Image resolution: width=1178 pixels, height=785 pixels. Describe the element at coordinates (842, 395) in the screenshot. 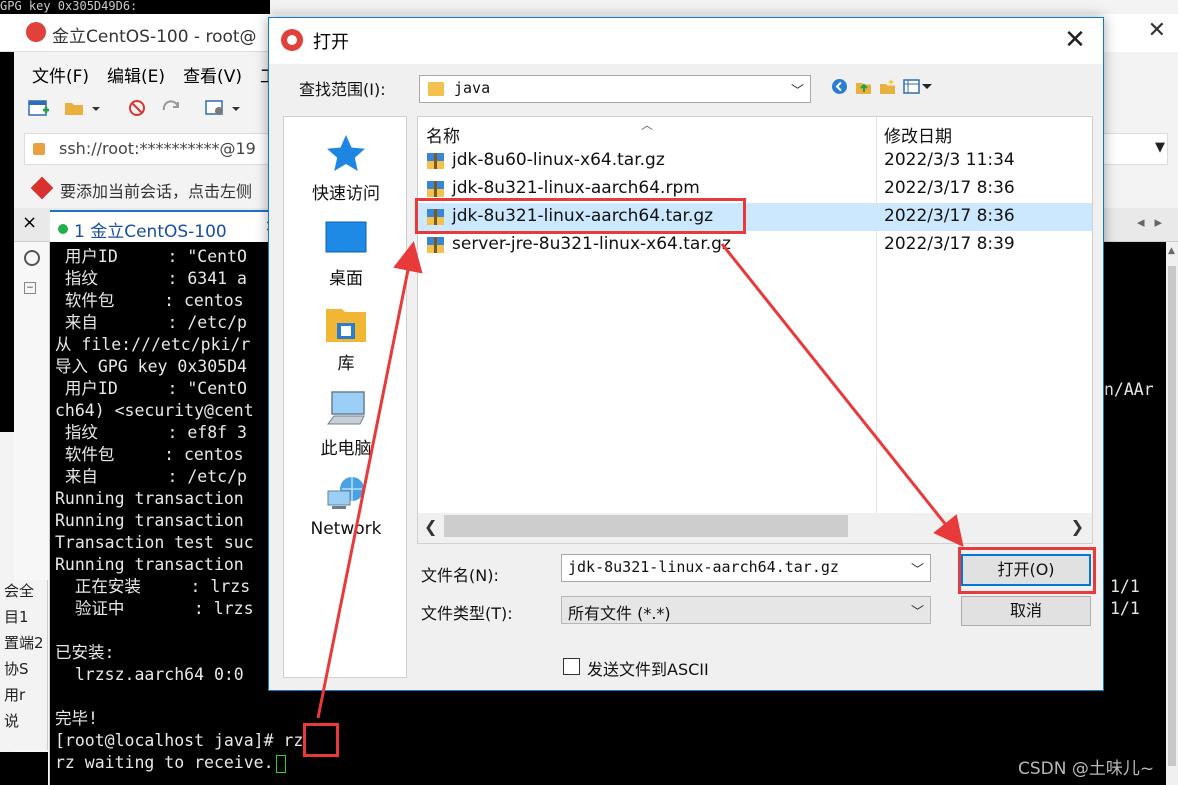

I see `arrow-to-open-button` at that location.